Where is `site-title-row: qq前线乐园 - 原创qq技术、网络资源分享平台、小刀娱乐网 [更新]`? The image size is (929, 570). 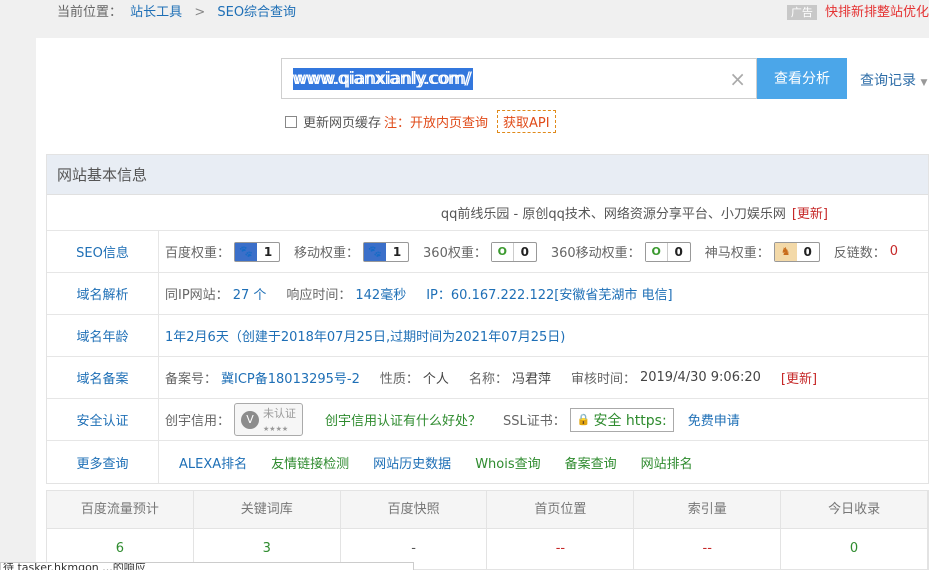
site-title-row: qq前线乐园 - 原创qq技术、网络资源分享平台、小刀娱乐网 [更新] is located at coordinates (487, 213).